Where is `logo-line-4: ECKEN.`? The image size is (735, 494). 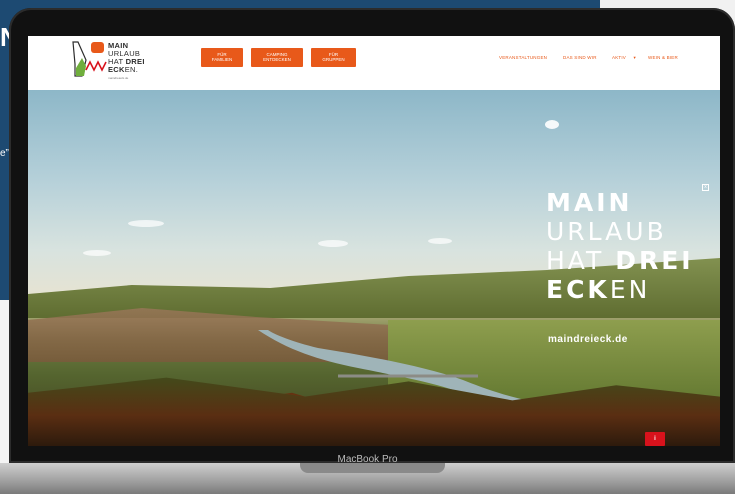 logo-line-4: ECKEN. is located at coordinates (126, 70).